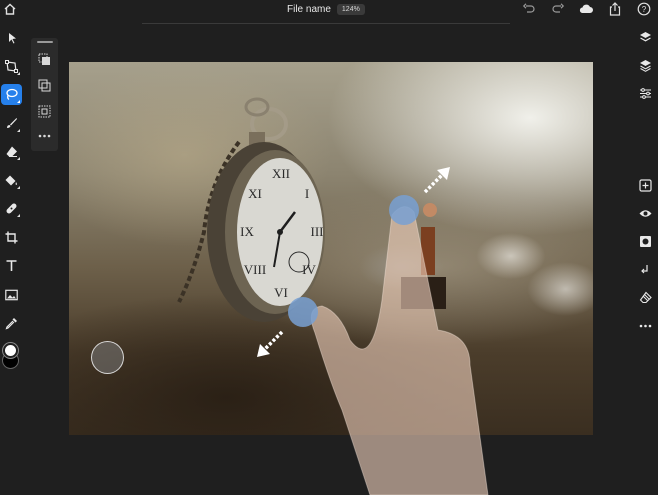  What do you see at coordinates (317, 231) in the screenshot?
I see `svg-text: III` at bounding box center [317, 231].